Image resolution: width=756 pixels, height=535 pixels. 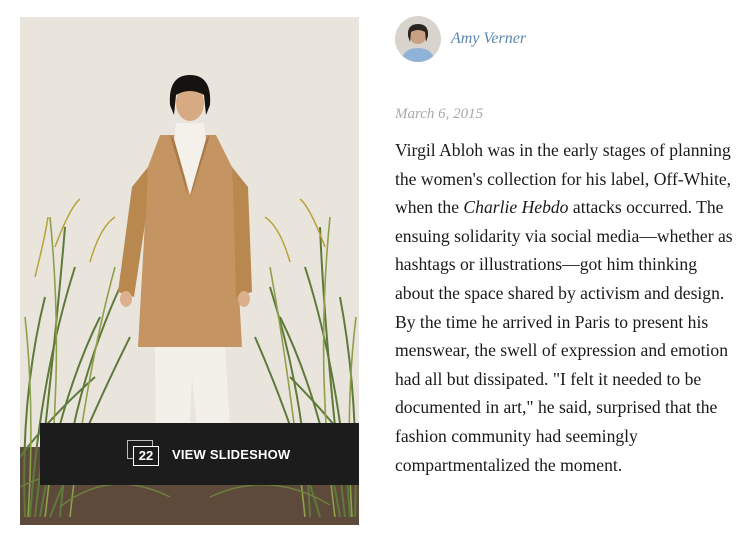 What do you see at coordinates (418, 39) in the screenshot?
I see `author-avatar` at bounding box center [418, 39].